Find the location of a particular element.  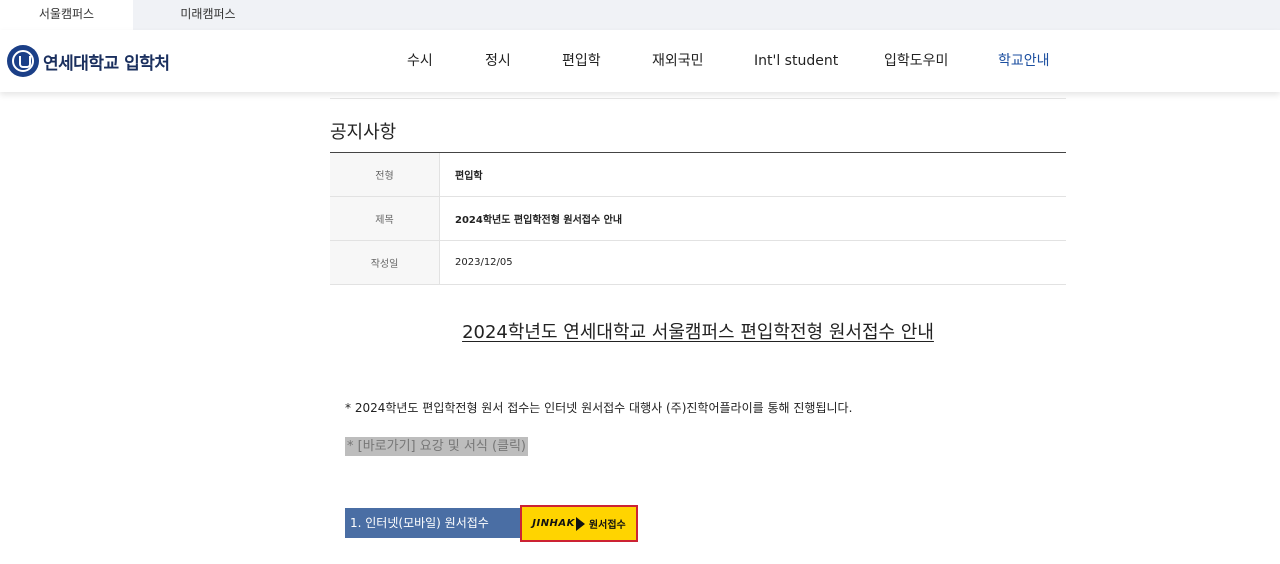

jinhak-apply-button: JINHAK 원서접수 is located at coordinates (579, 523).